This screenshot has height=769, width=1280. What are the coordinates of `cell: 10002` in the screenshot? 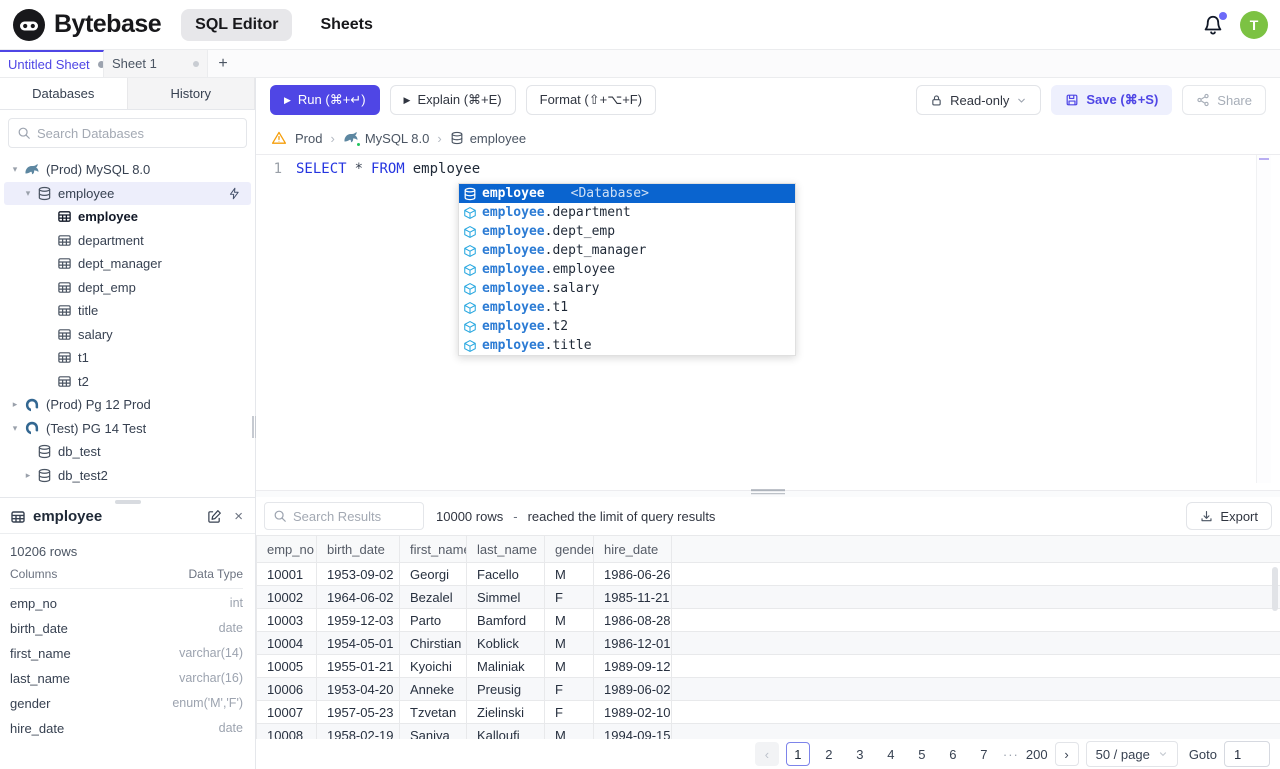 It's located at (286, 597).